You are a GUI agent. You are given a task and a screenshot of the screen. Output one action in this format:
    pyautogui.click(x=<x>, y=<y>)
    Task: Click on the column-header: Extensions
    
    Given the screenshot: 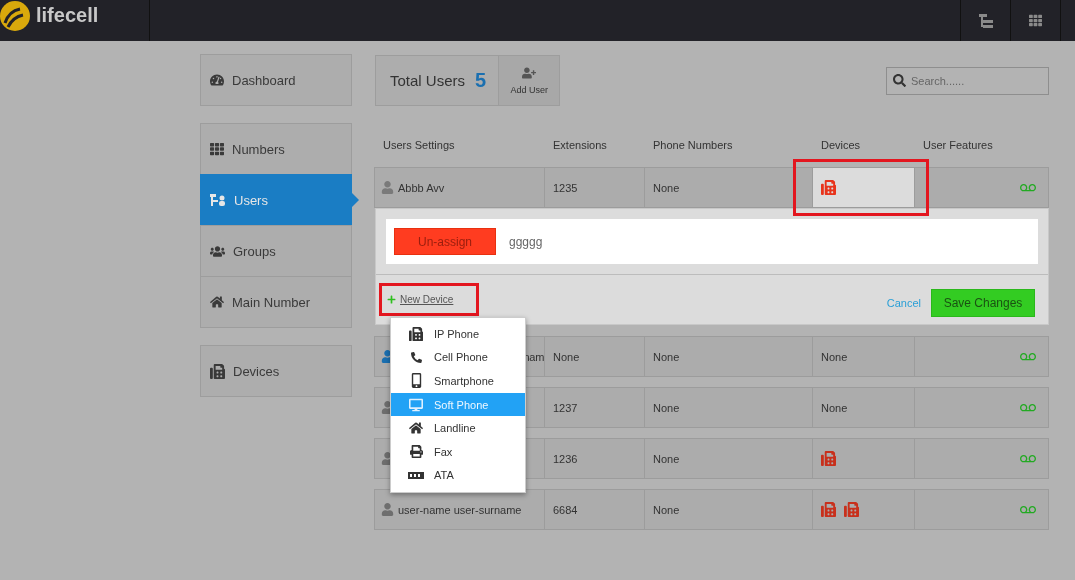 What is the action you would take?
    pyautogui.click(x=580, y=145)
    